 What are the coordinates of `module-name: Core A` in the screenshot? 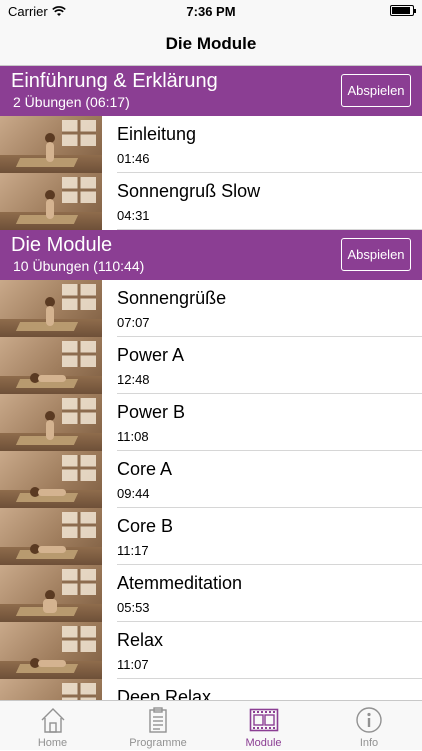 It's located at (145, 469).